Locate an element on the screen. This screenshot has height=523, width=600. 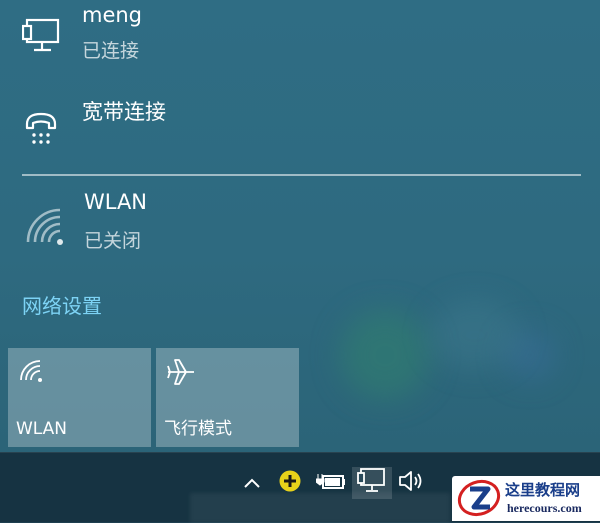
divider is located at coordinates (301, 175).